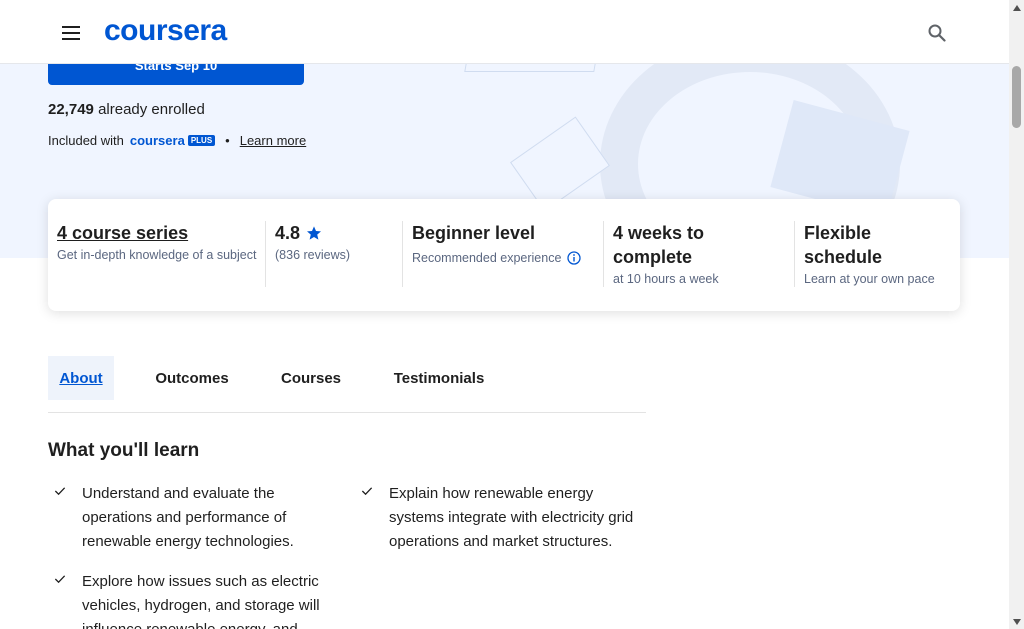 The width and height of the screenshot is (1024, 629). What do you see at coordinates (288, 233) in the screenshot?
I see `rating-value: 4.8` at bounding box center [288, 233].